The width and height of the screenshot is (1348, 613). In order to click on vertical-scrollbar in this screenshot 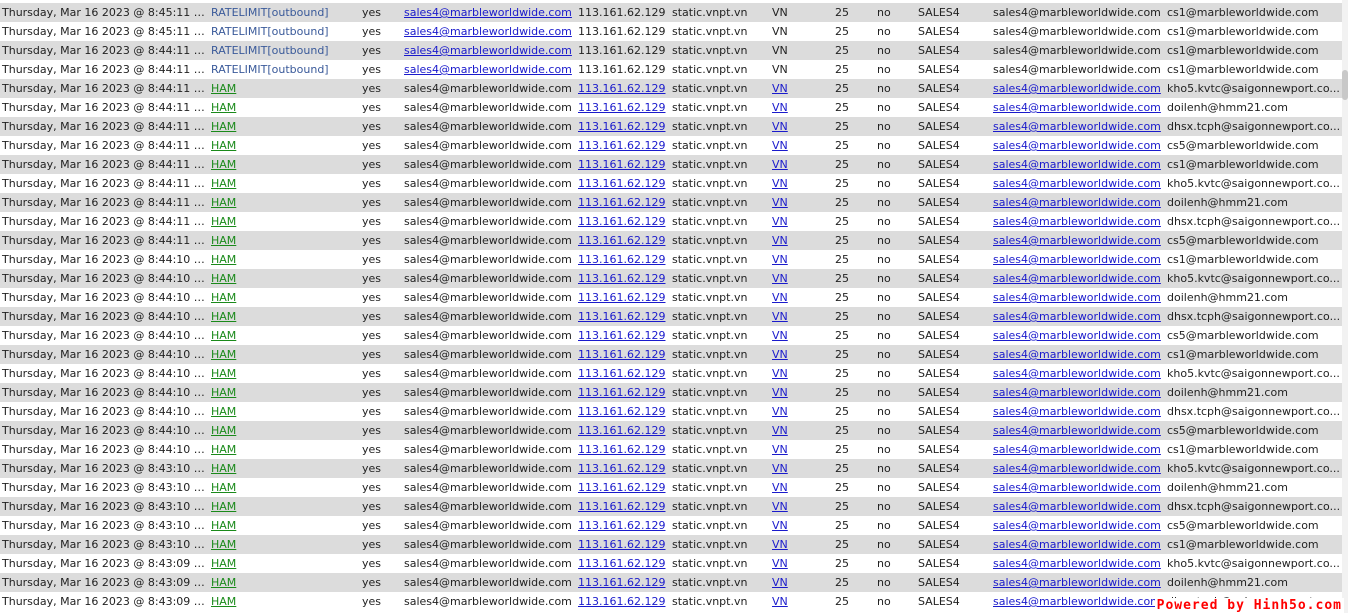, I will do `click(1345, 306)`.